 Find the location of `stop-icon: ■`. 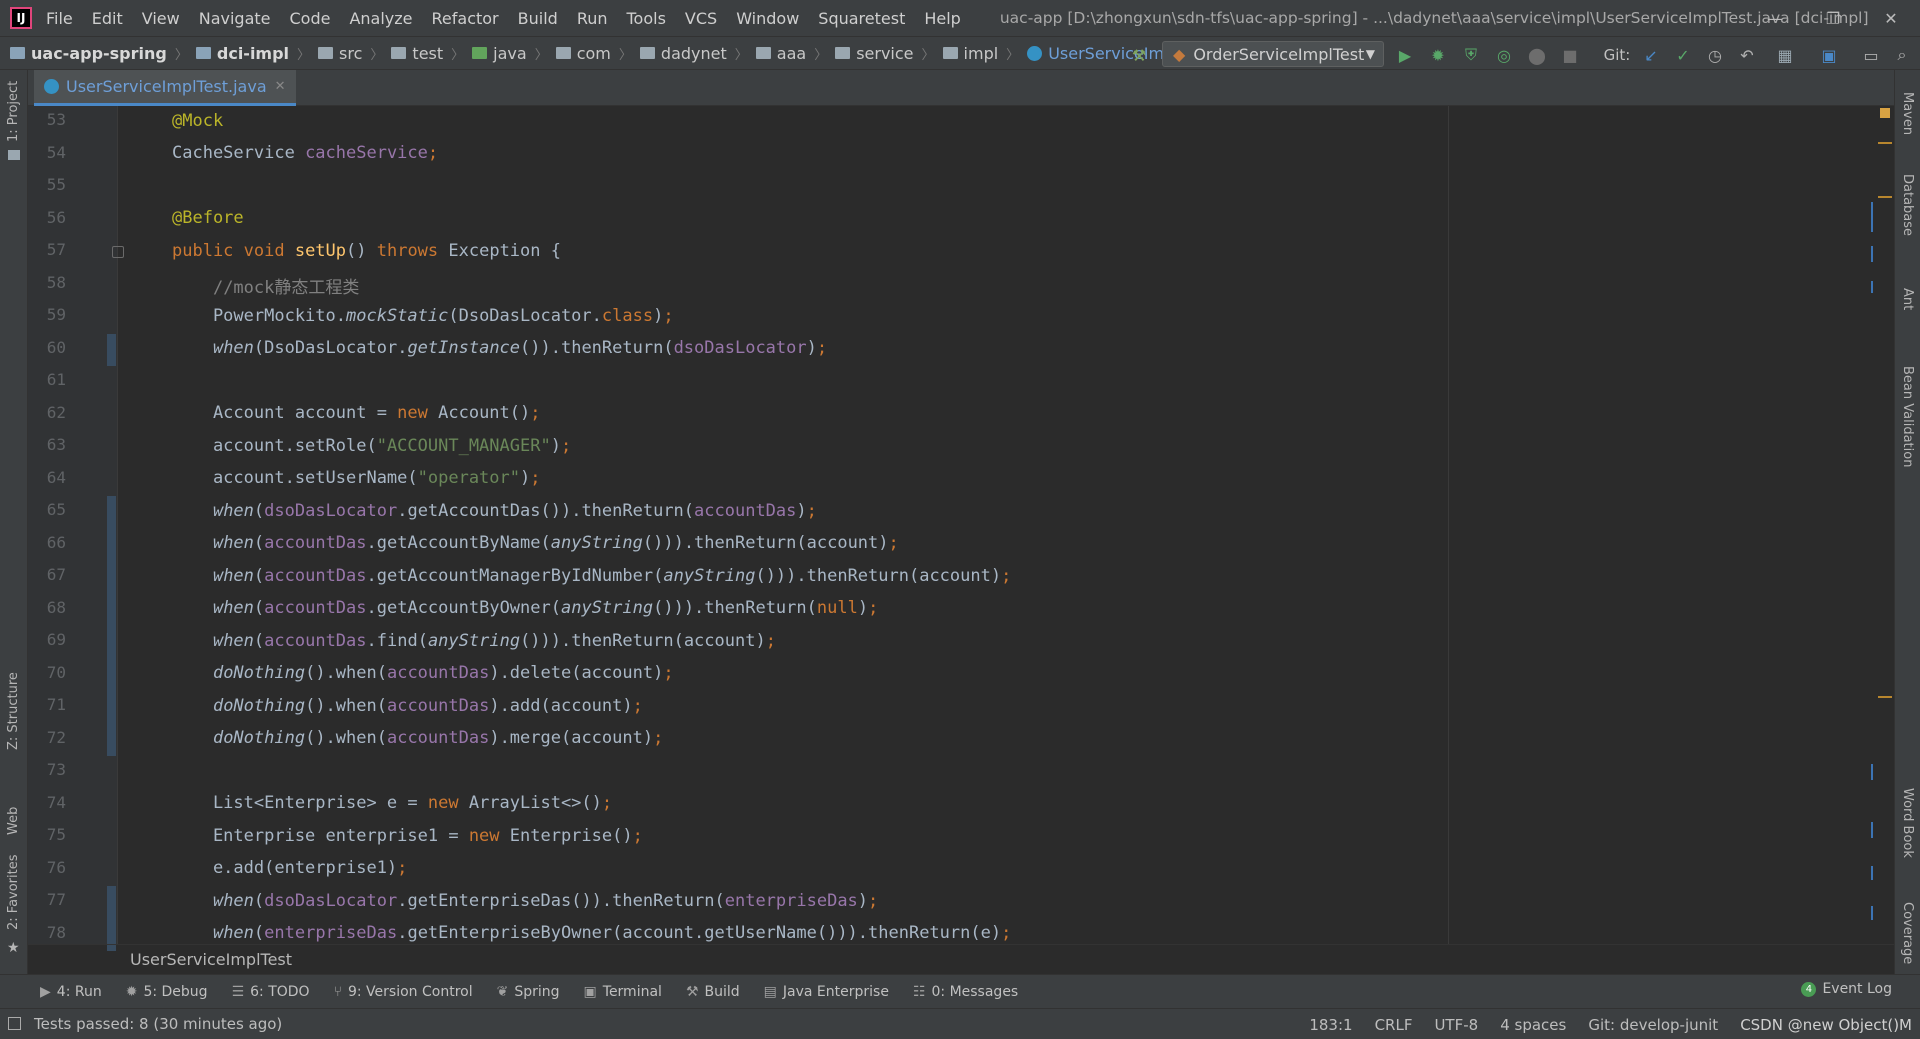

stop-icon: ■ is located at coordinates (1570, 55).